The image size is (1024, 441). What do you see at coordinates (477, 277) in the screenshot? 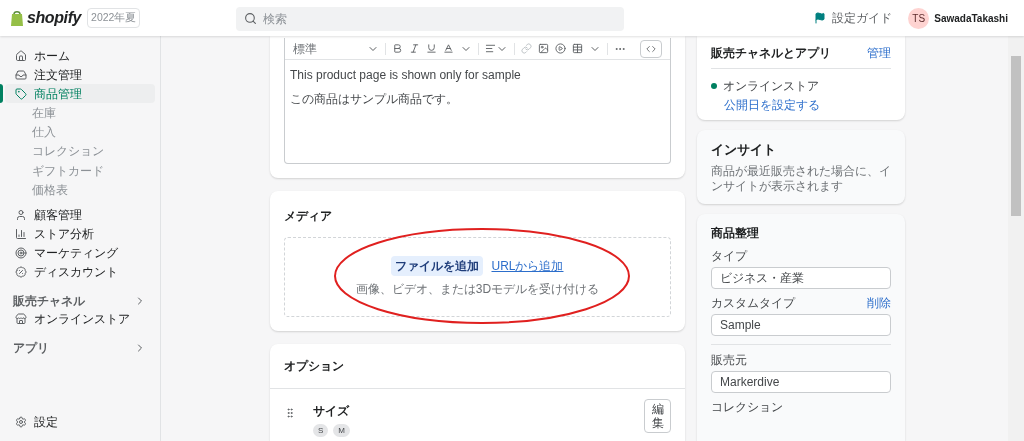
I see `media-dropzone: ファイルを追加 URLから追加 画像、ビデオ、または3Dモデルを受け付ける` at bounding box center [477, 277].